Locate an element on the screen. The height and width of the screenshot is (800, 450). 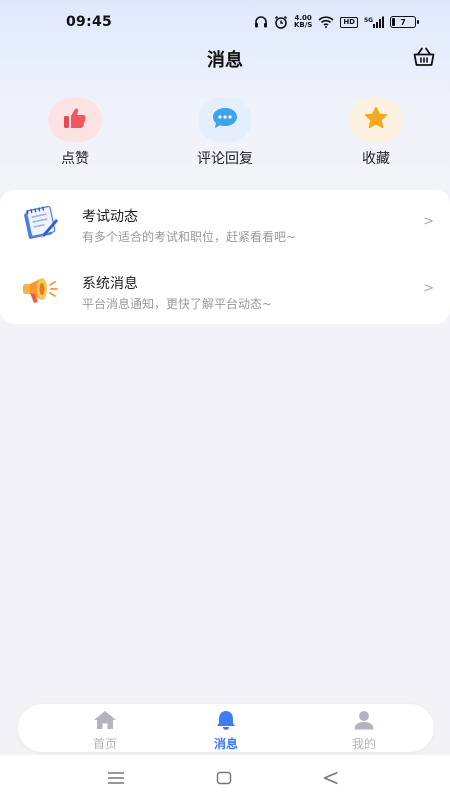
favorites-icon-bubble is located at coordinates (376, 120).